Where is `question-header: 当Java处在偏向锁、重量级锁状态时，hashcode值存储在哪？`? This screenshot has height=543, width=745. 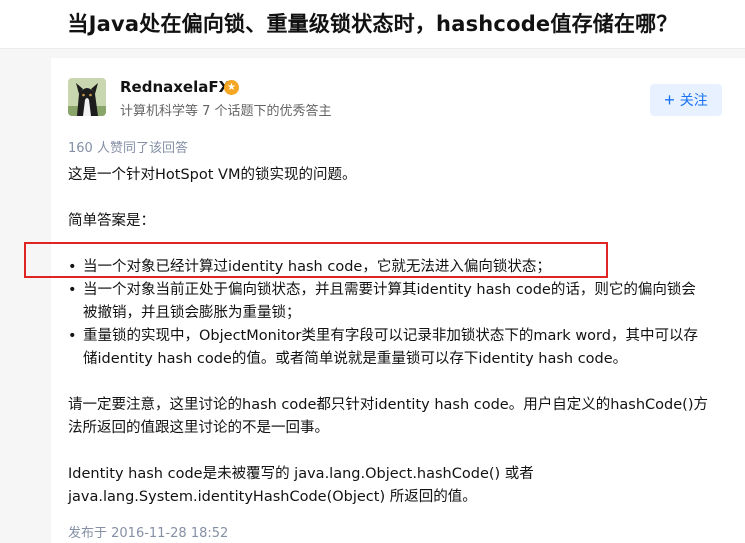
question-header: 当Java处在偏向锁、重量级锁状态时，hashcode值存储在哪？ is located at coordinates (372, 24).